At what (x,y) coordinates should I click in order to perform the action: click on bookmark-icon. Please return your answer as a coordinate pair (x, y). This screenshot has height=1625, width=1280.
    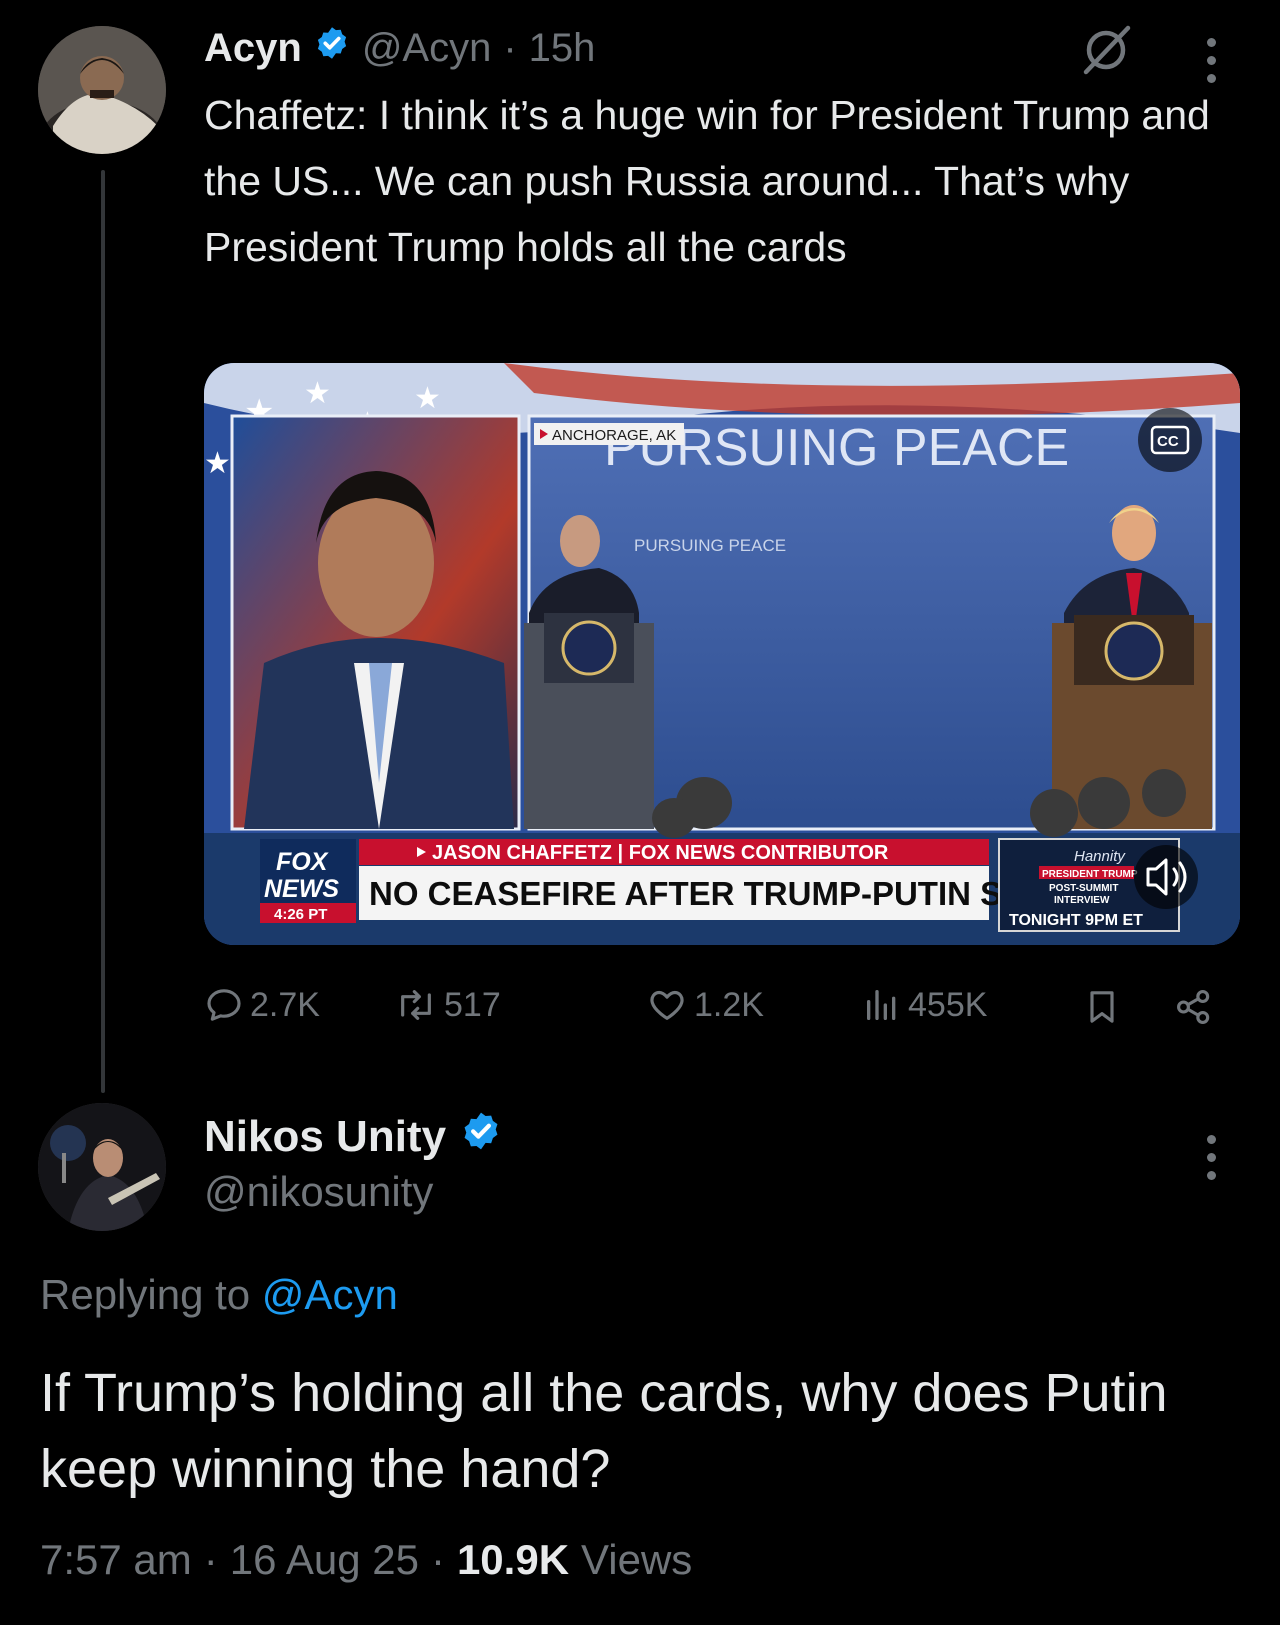
    Looking at the image, I should click on (1102, 1009).